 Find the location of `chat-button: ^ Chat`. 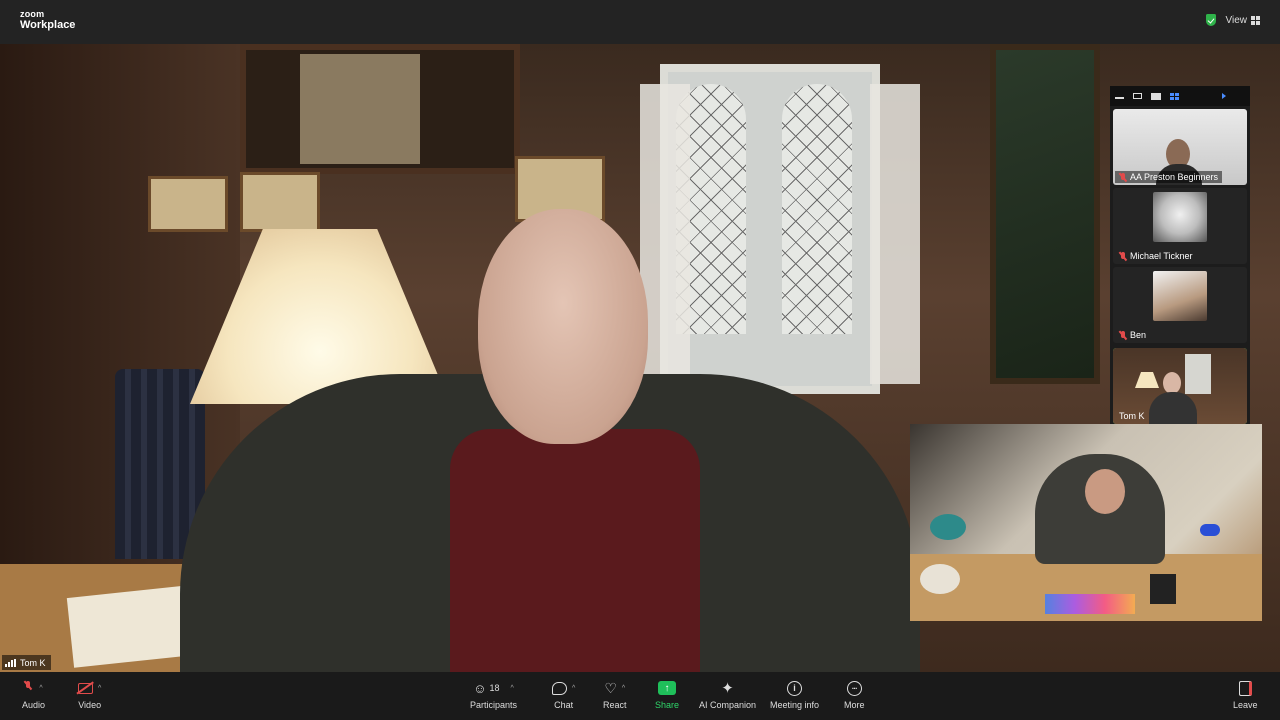

chat-button: ^ Chat is located at coordinates (563, 698).